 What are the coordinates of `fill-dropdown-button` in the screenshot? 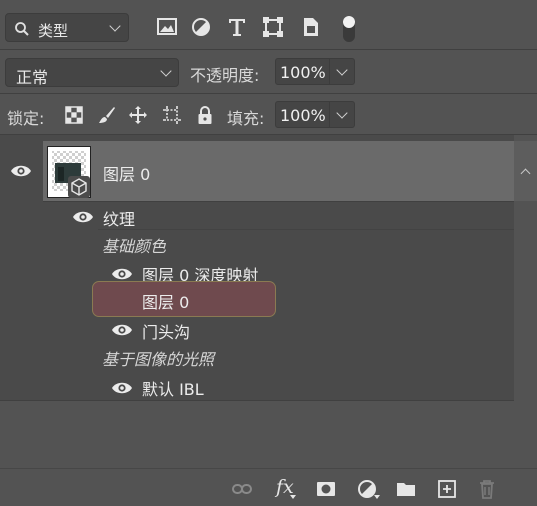 It's located at (341, 114).